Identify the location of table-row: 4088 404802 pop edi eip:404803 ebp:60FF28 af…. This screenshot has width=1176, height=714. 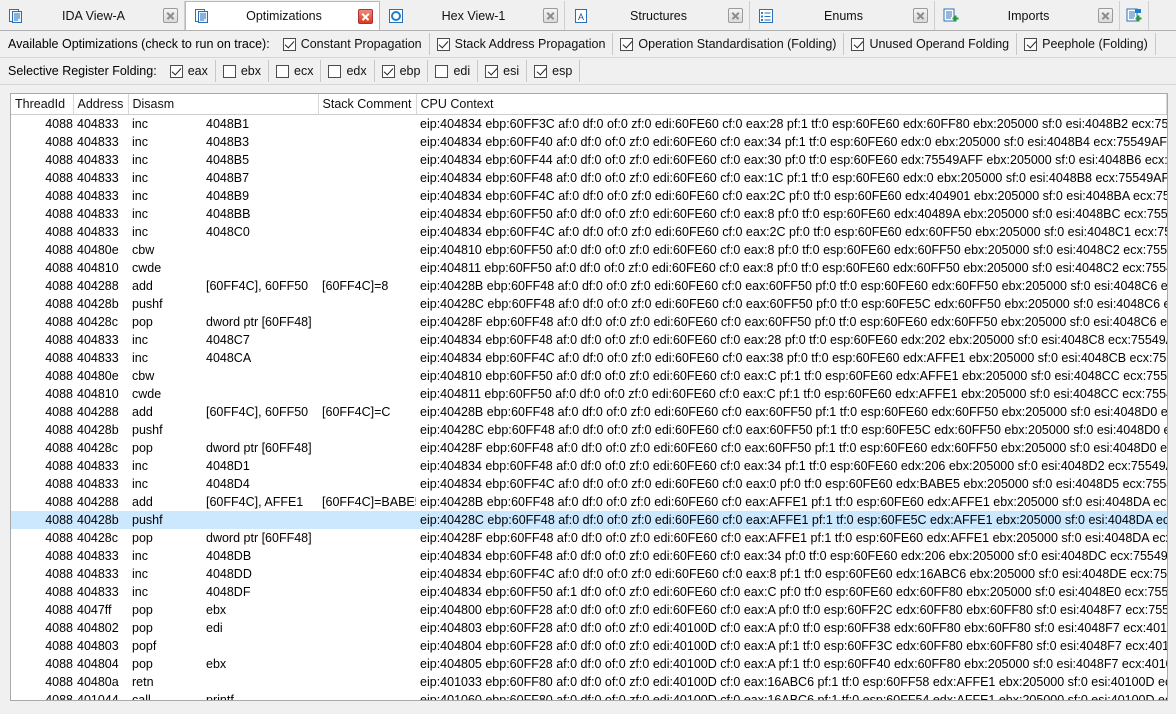
(588, 628).